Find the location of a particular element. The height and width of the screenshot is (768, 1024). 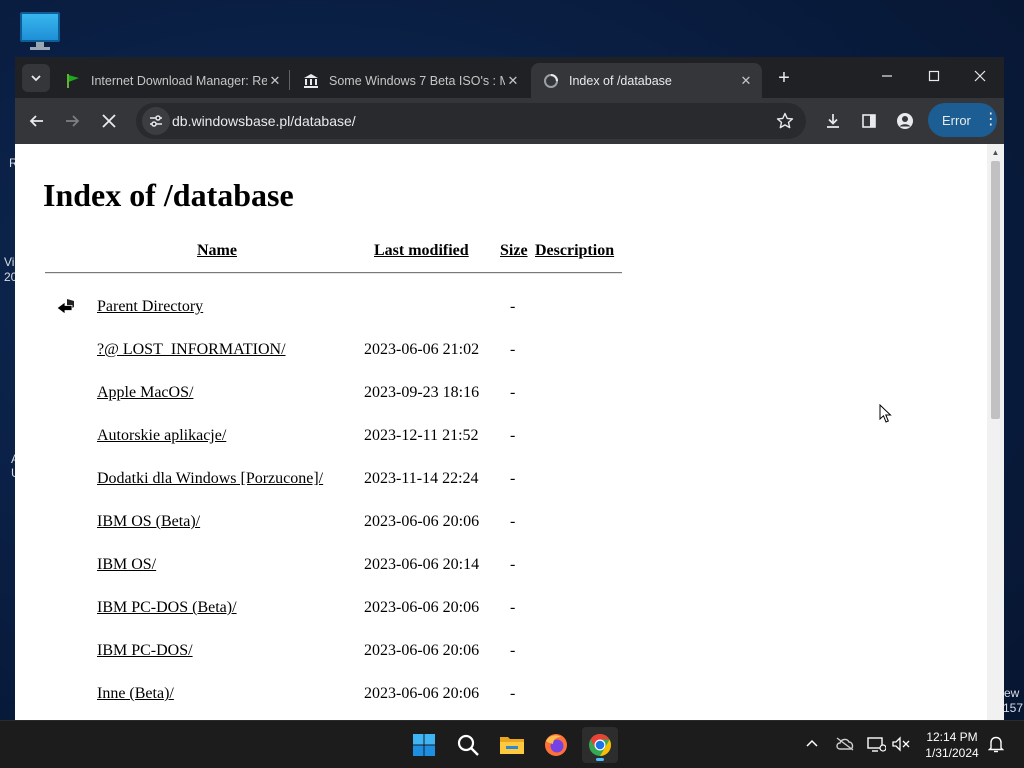

show-hidden-icons-button is located at coordinates (812, 744).